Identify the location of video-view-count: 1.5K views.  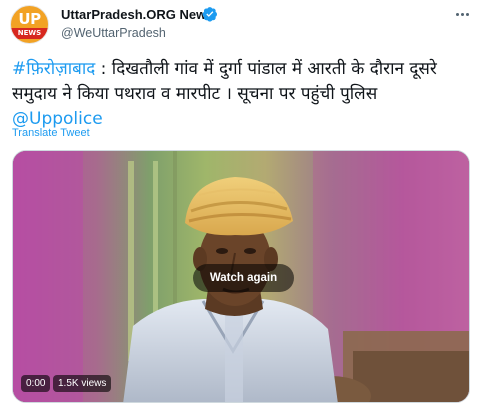
(82, 383).